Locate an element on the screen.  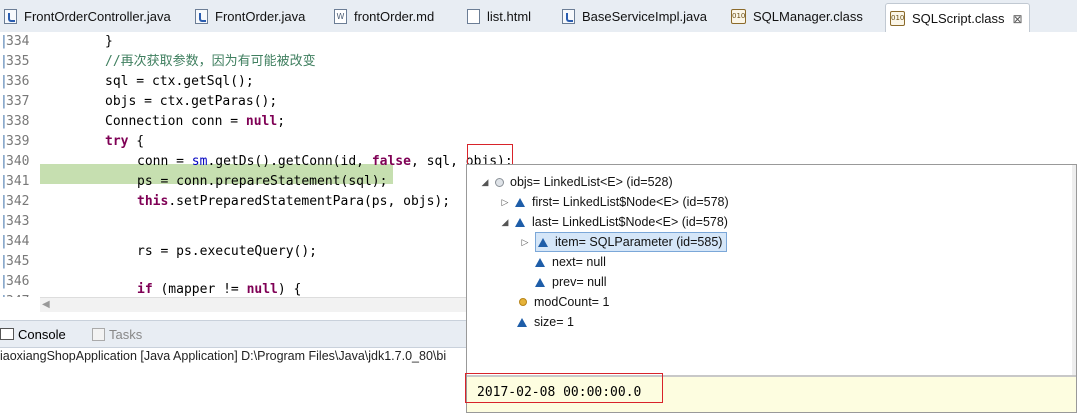
tree-node-first: ▷ first= LinkedList$Node<E> (id=578) is located at coordinates (614, 202).